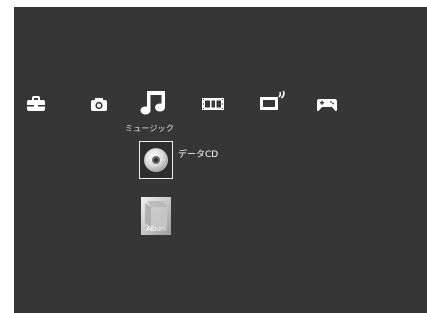 The height and width of the screenshot is (313, 427). I want to click on album-icon-text: Album, so click(156, 229).